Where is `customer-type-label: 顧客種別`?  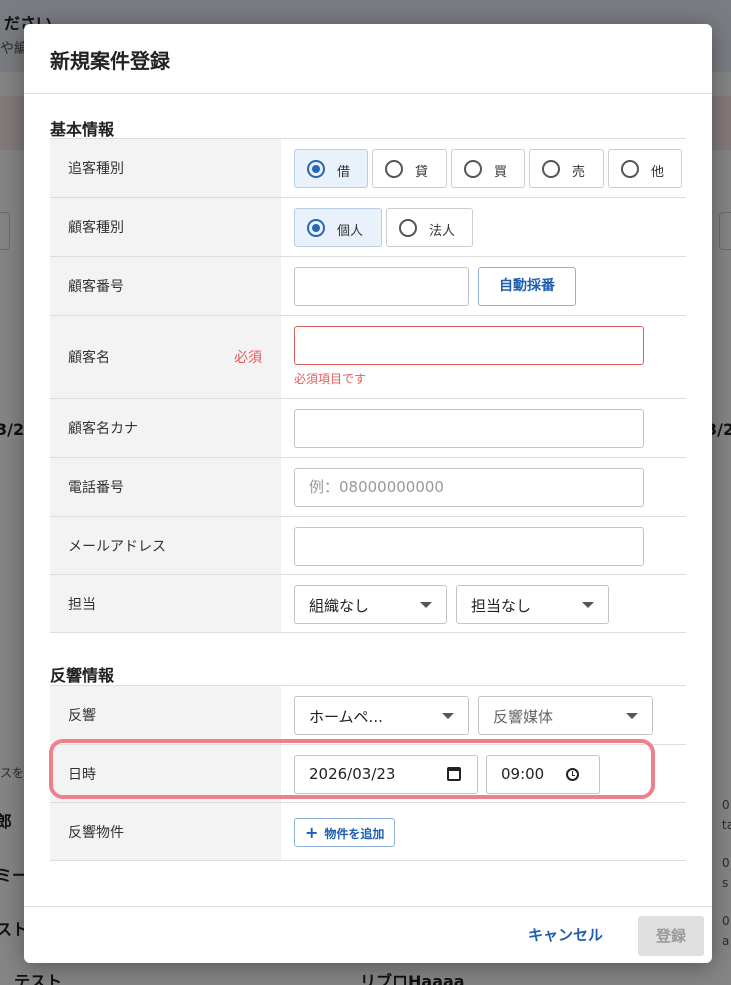
customer-type-label: 顧客種別 is located at coordinates (96, 228).